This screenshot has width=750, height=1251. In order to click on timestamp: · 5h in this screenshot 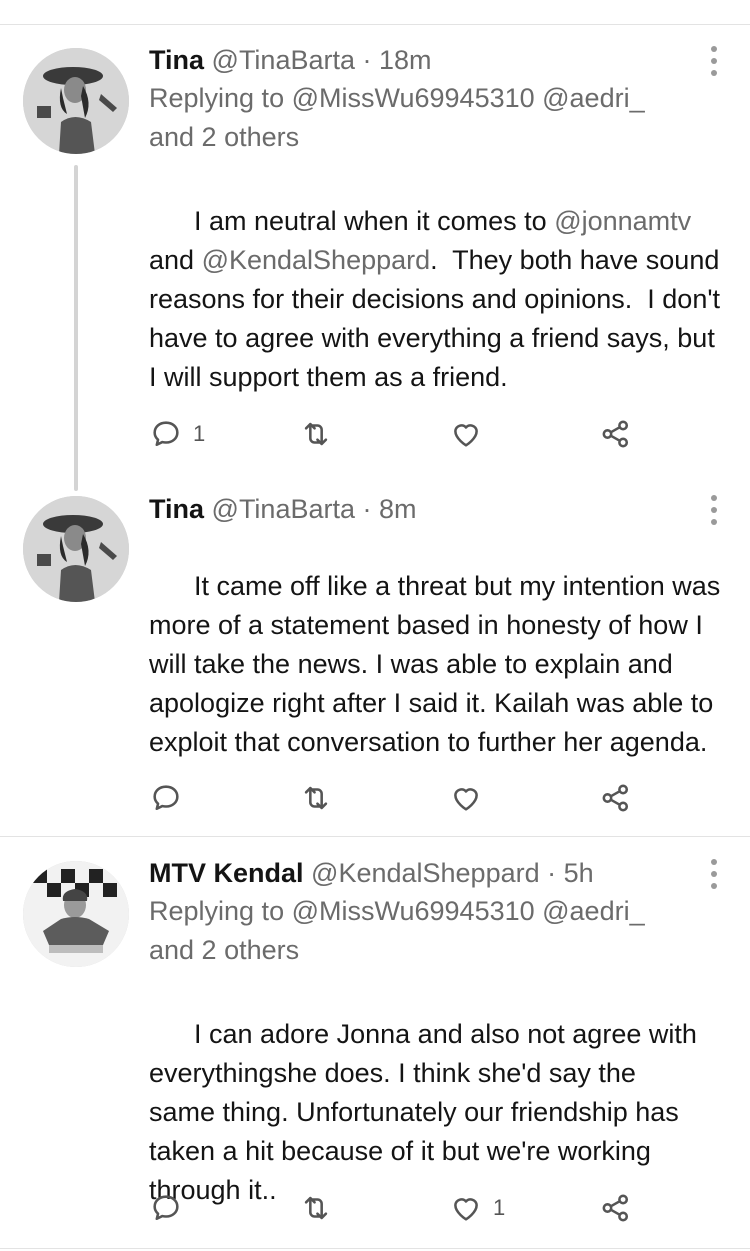, I will do `click(570, 873)`.